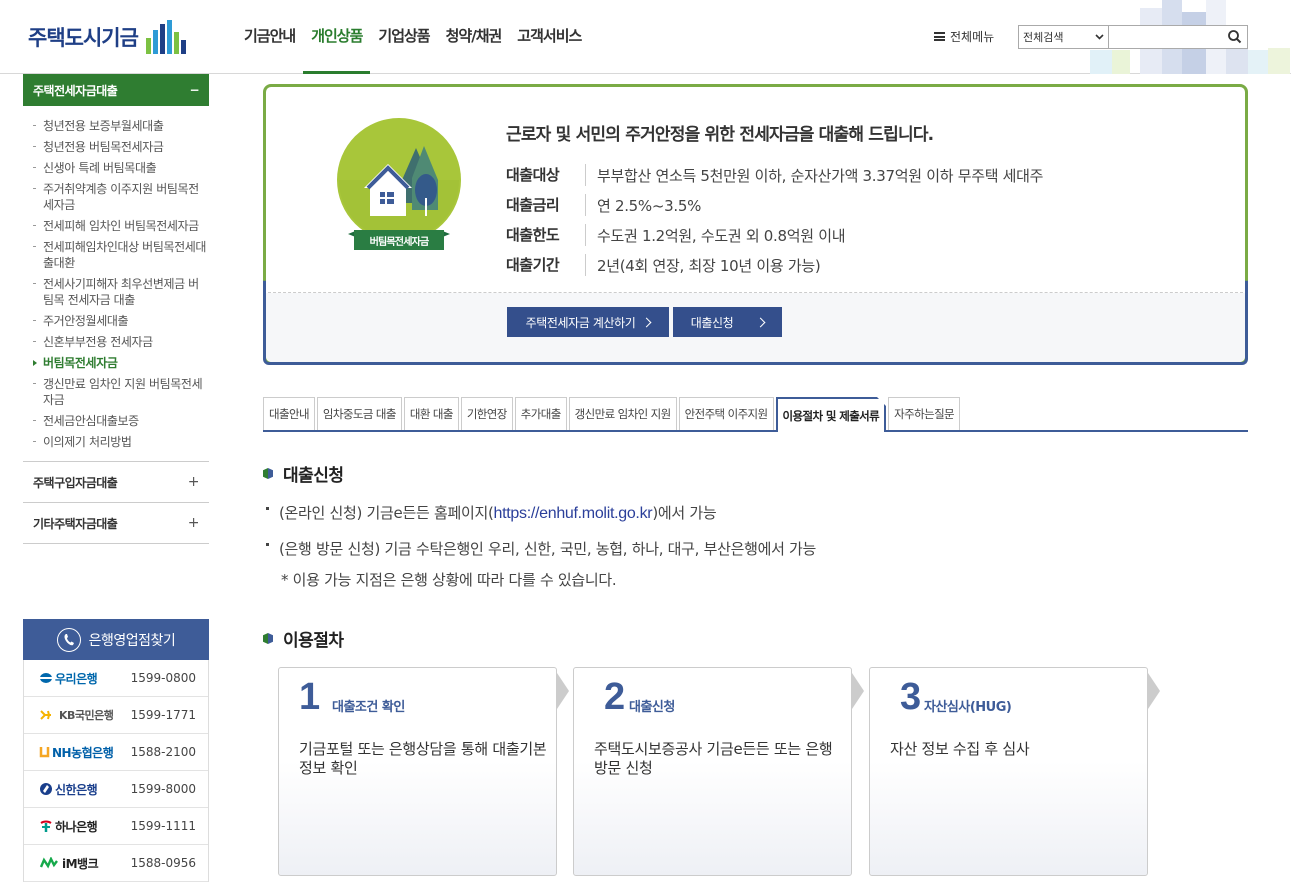  I want to click on bank-tel: 1599-1771, so click(163, 715).